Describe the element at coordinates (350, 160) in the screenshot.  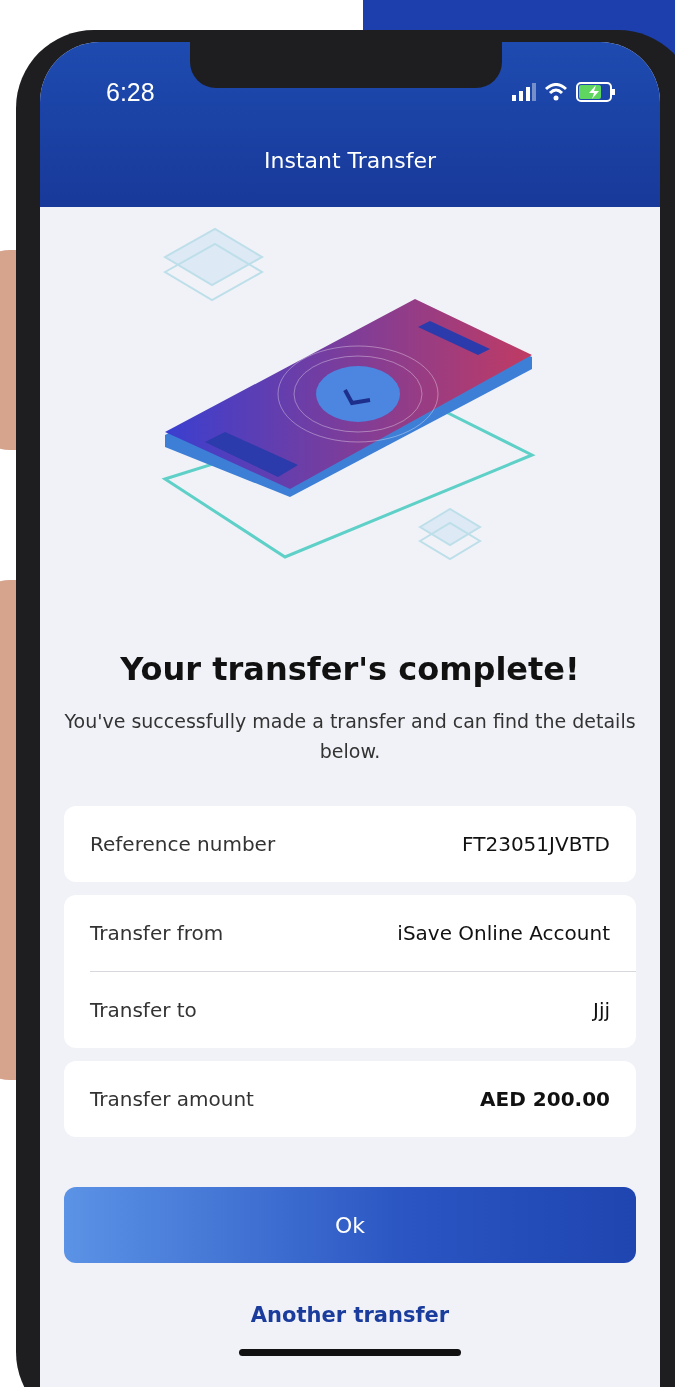
I see `screen-title: Instant Transfer` at that location.